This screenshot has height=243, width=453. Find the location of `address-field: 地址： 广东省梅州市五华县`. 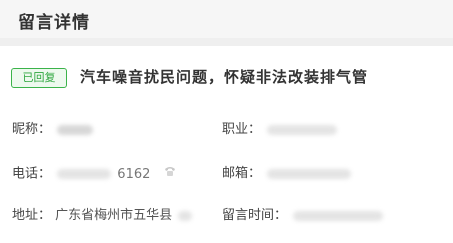

address-field: 地址： 广东省梅州市五华县 is located at coordinates (102, 216).